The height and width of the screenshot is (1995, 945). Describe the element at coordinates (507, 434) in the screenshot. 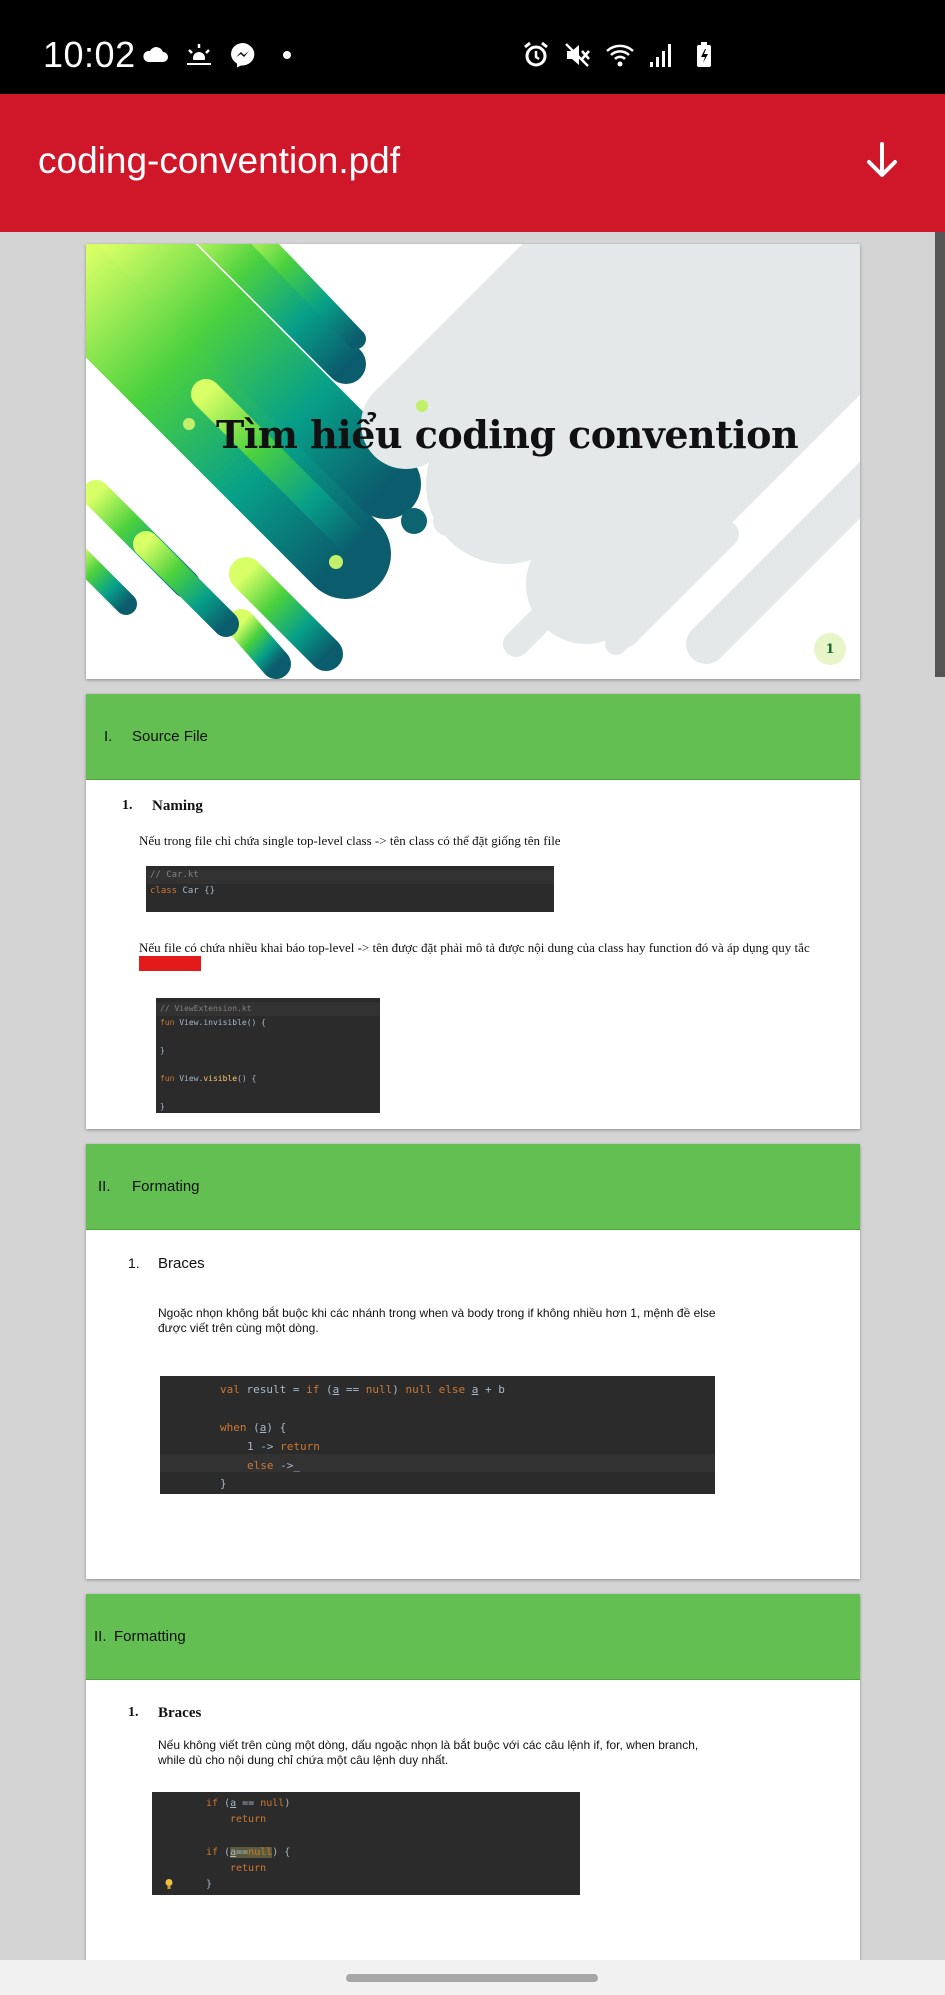

I see `slide-title: Tìm hiểu coding convention` at that location.